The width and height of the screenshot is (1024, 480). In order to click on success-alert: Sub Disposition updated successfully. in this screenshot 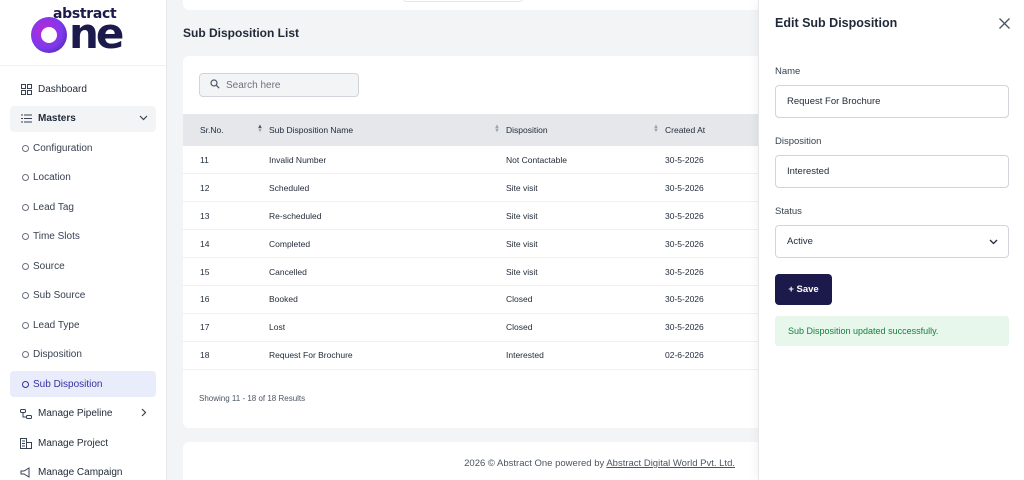, I will do `click(892, 331)`.